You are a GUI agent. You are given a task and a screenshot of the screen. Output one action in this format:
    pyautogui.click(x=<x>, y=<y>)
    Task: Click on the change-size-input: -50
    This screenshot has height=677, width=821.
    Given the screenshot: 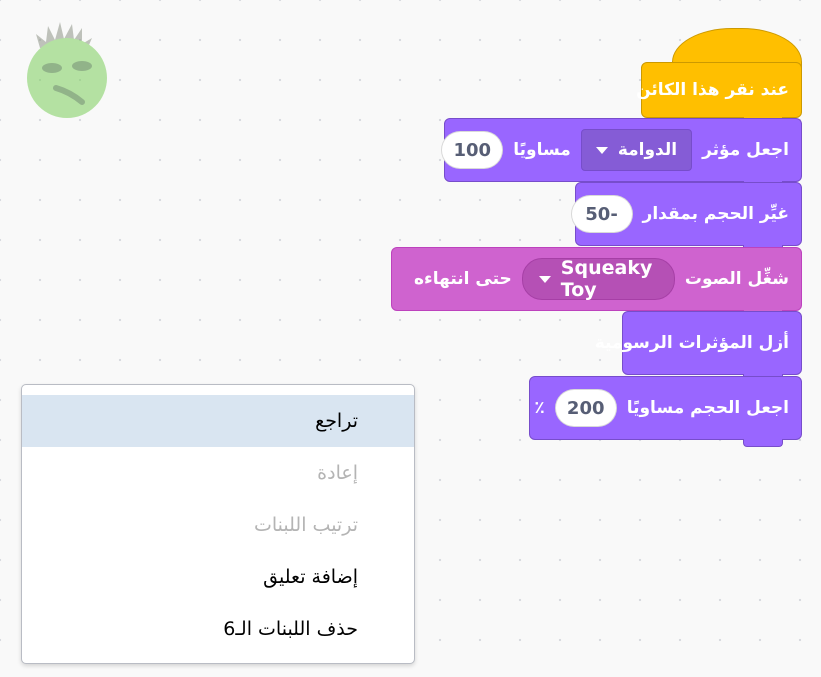 What is the action you would take?
    pyautogui.click(x=601, y=214)
    